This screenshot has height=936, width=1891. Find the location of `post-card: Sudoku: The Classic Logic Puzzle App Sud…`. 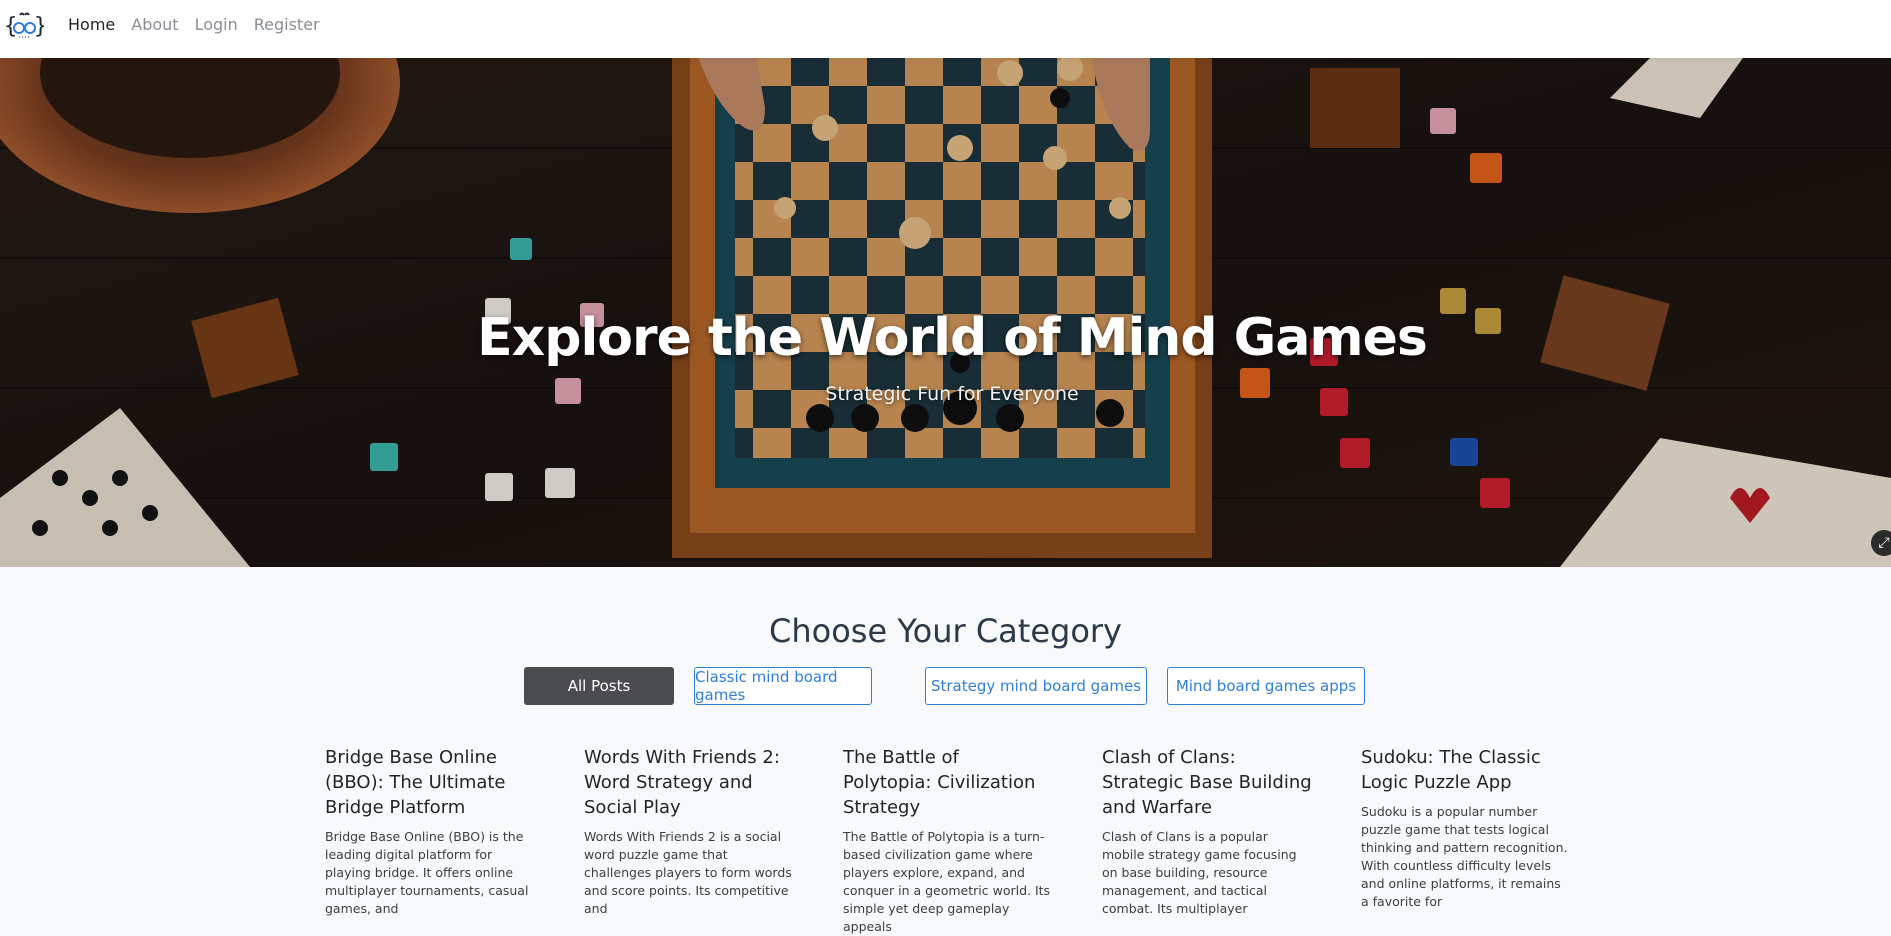

post-card: Sudoku: The Classic Logic Puzzle App Sud… is located at coordinates (1466, 828).